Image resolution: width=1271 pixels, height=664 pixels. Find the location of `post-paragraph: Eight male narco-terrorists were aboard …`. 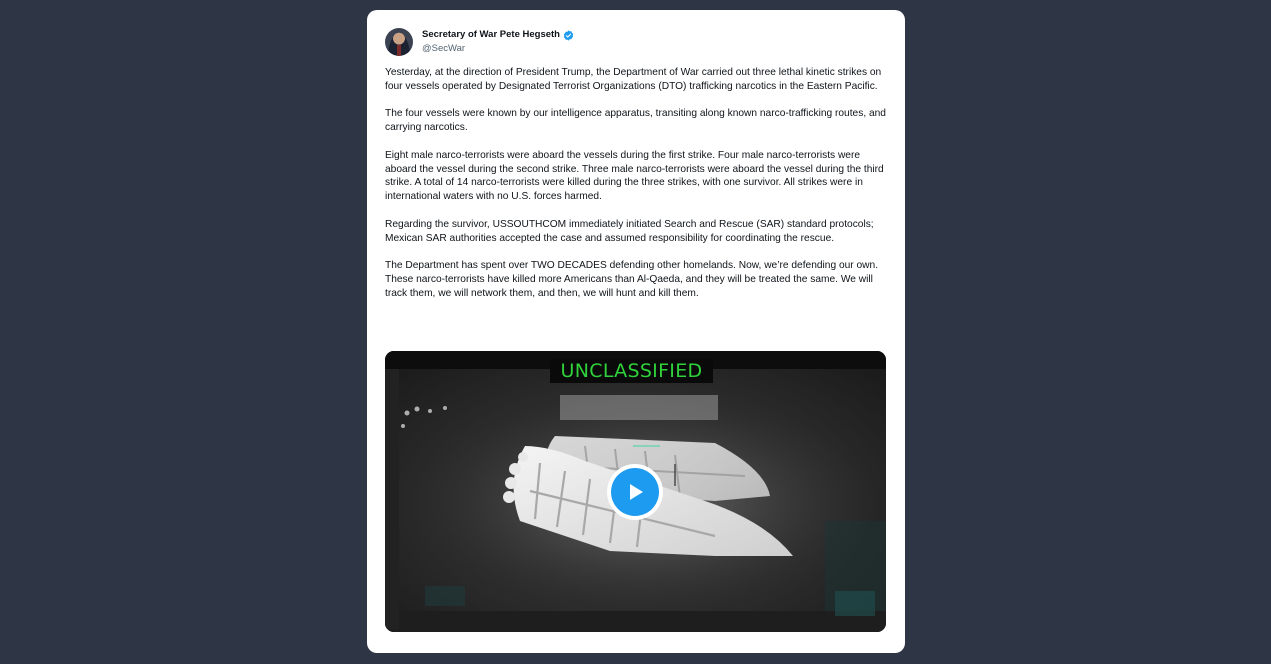

post-paragraph: Eight male narco-terrorists were aboard … is located at coordinates (634, 176).